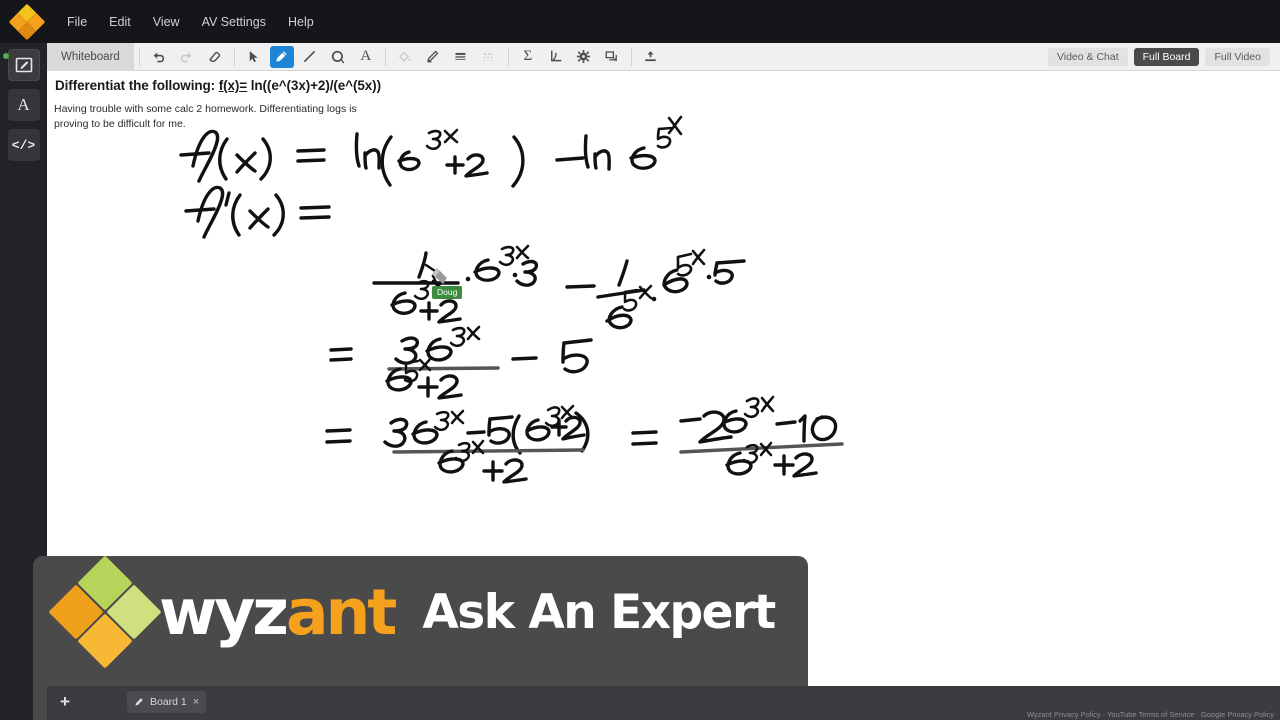  I want to click on video-and-chat-button: Video & Chat, so click(1087, 56).